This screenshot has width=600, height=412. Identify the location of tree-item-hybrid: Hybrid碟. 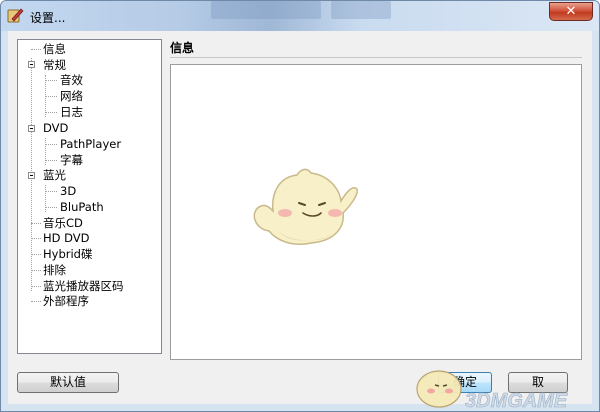
(67, 254).